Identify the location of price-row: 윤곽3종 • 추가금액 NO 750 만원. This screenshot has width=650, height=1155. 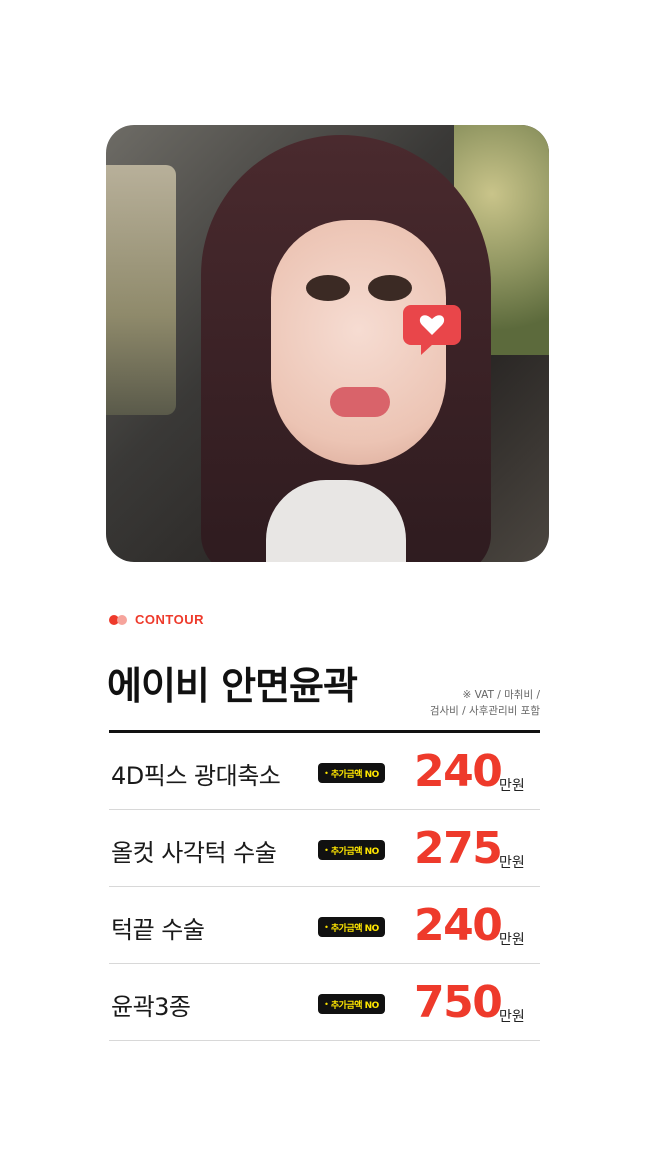
(324, 1002).